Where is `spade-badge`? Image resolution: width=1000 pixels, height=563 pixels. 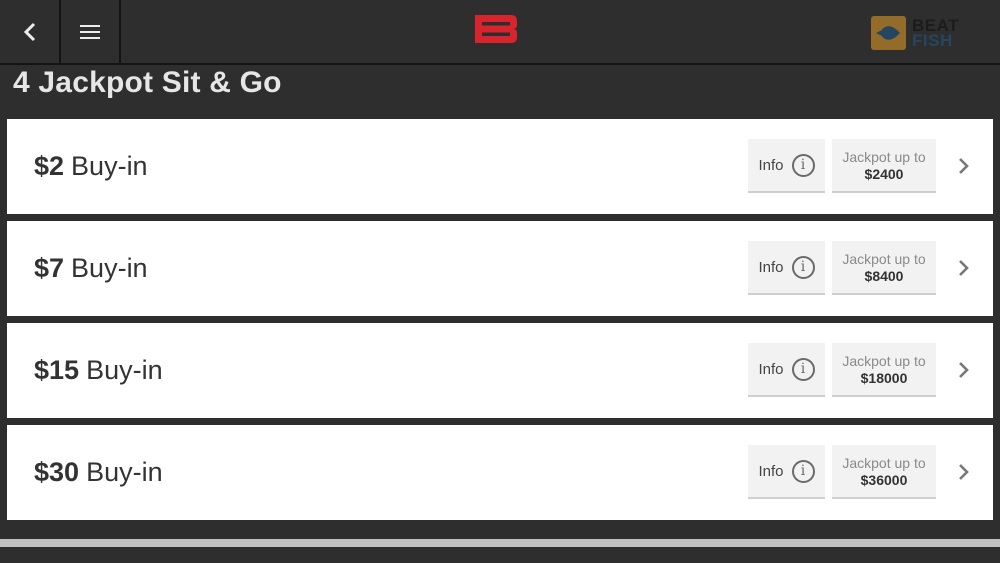
spade-badge is located at coordinates (888, 33).